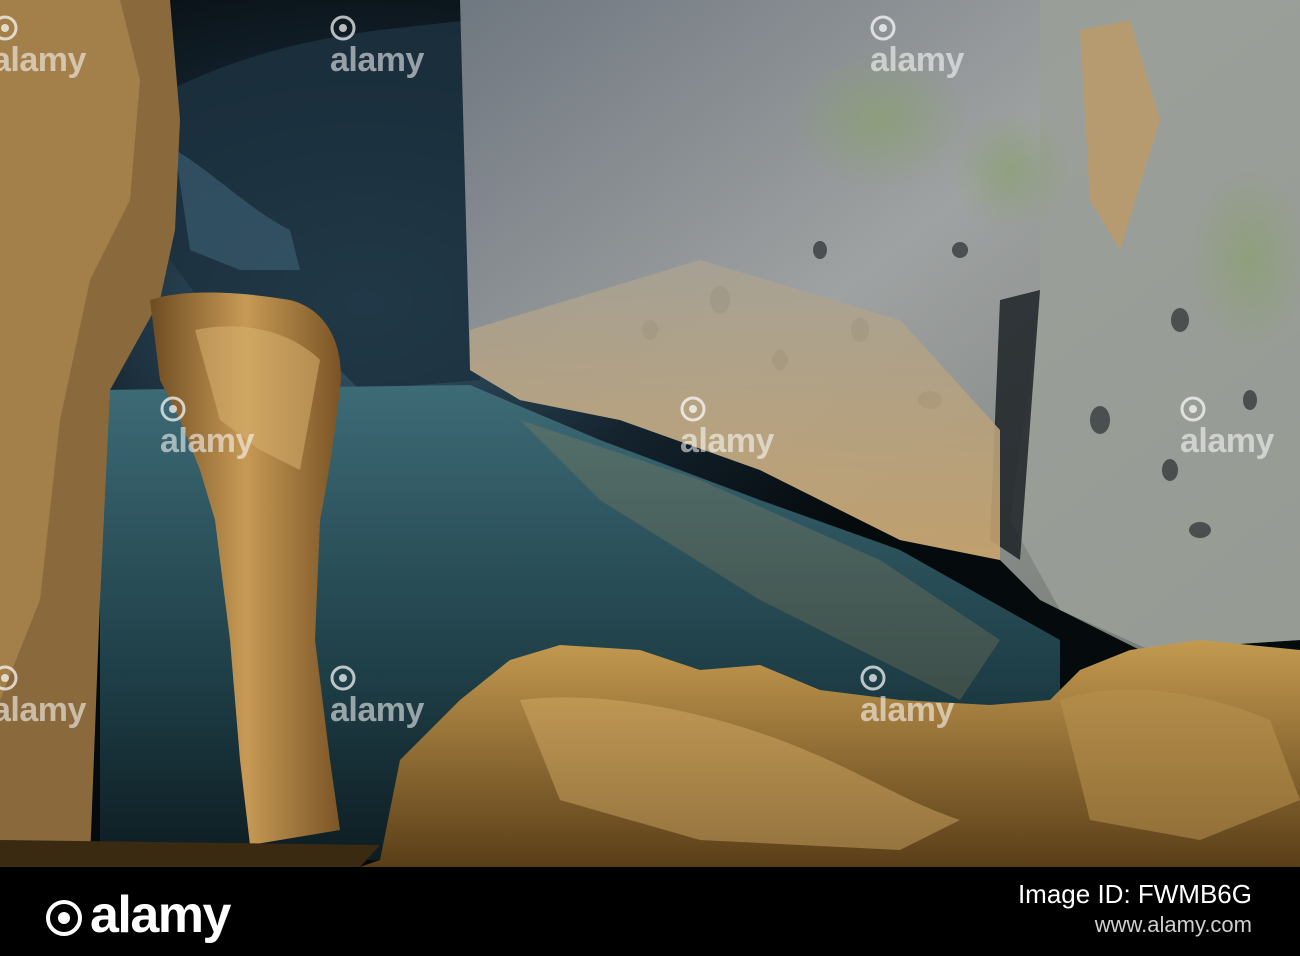  I want to click on image-meta: Image ID: FWMB6G www.alamy.com, so click(1135, 908).